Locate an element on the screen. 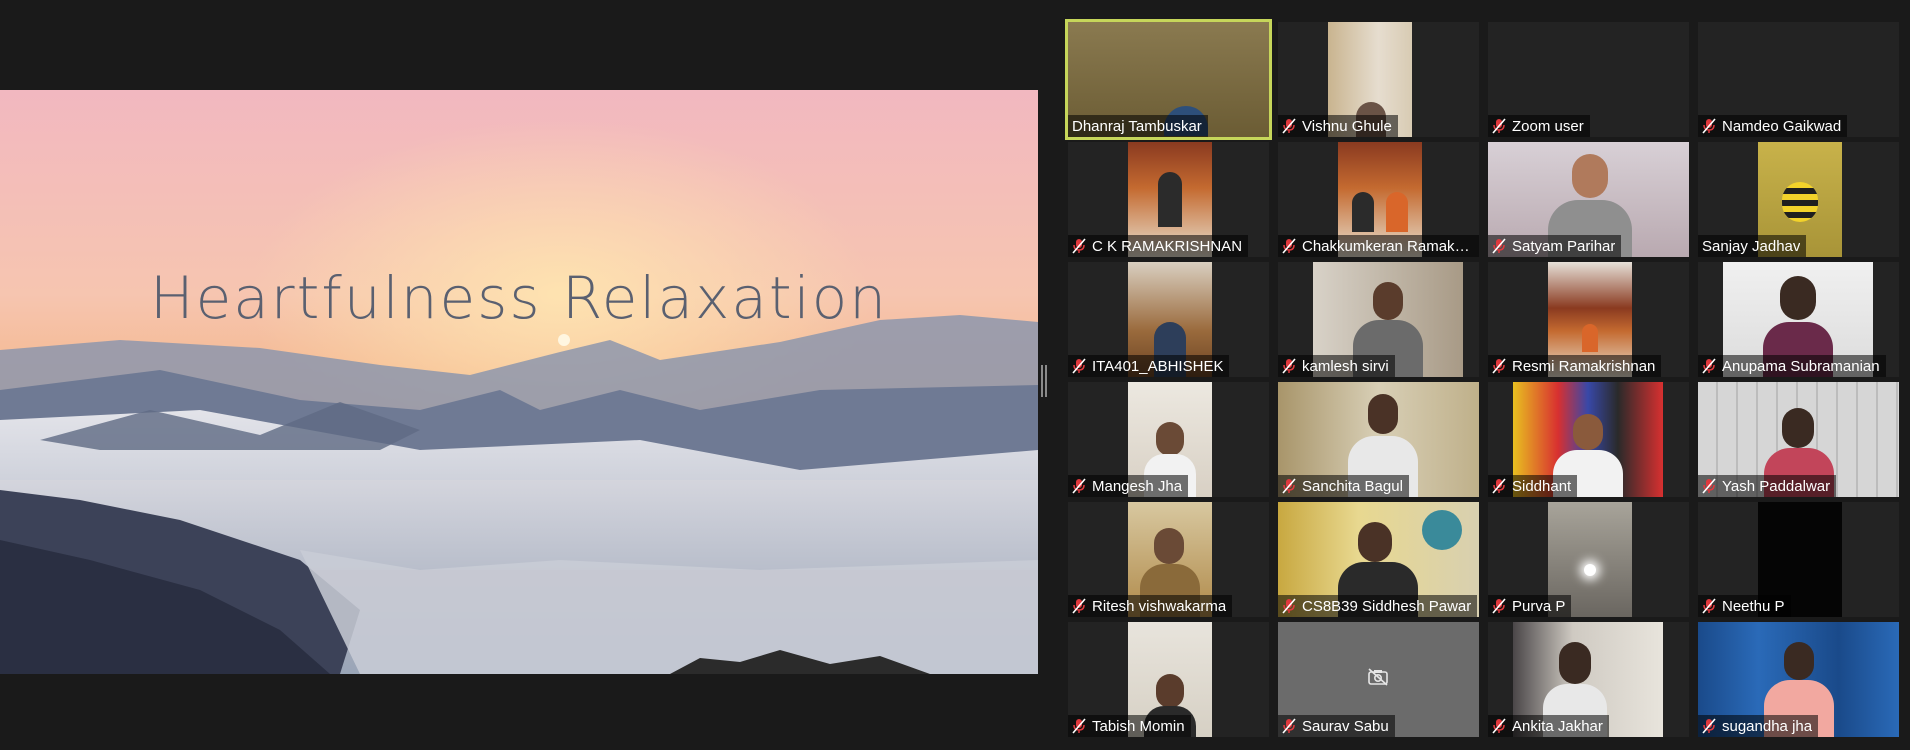 This screenshot has height=750, width=1910. name-label: kamlesh sirvi is located at coordinates (1336, 366).